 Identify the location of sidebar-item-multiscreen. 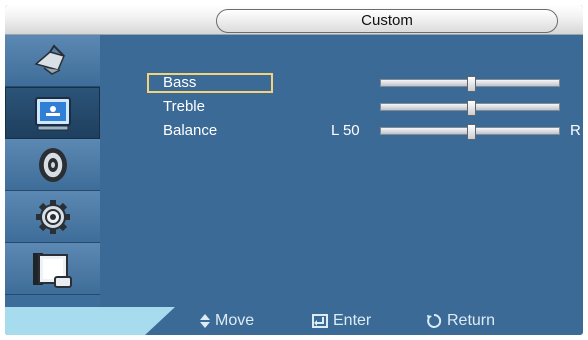
(52, 269).